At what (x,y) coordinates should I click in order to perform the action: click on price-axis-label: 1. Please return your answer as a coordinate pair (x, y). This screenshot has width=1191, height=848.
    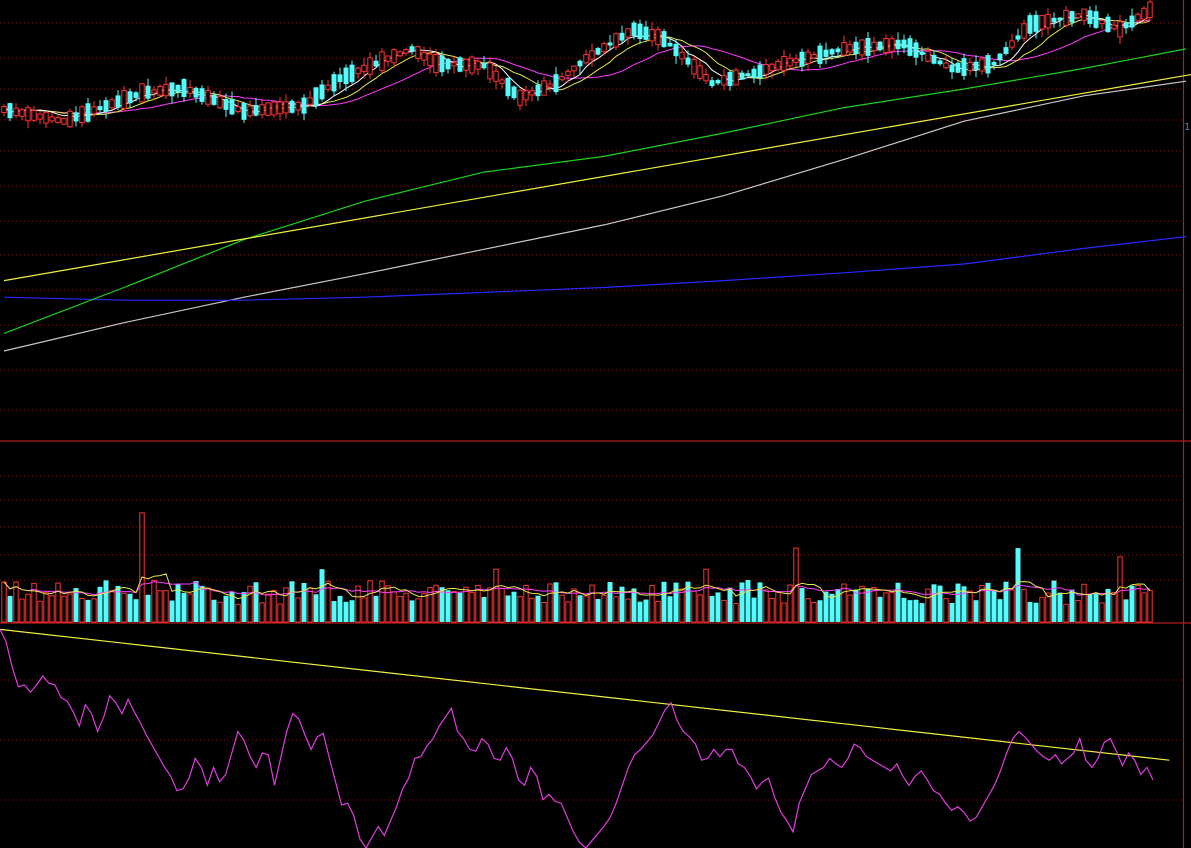
    Looking at the image, I should click on (1187, 127).